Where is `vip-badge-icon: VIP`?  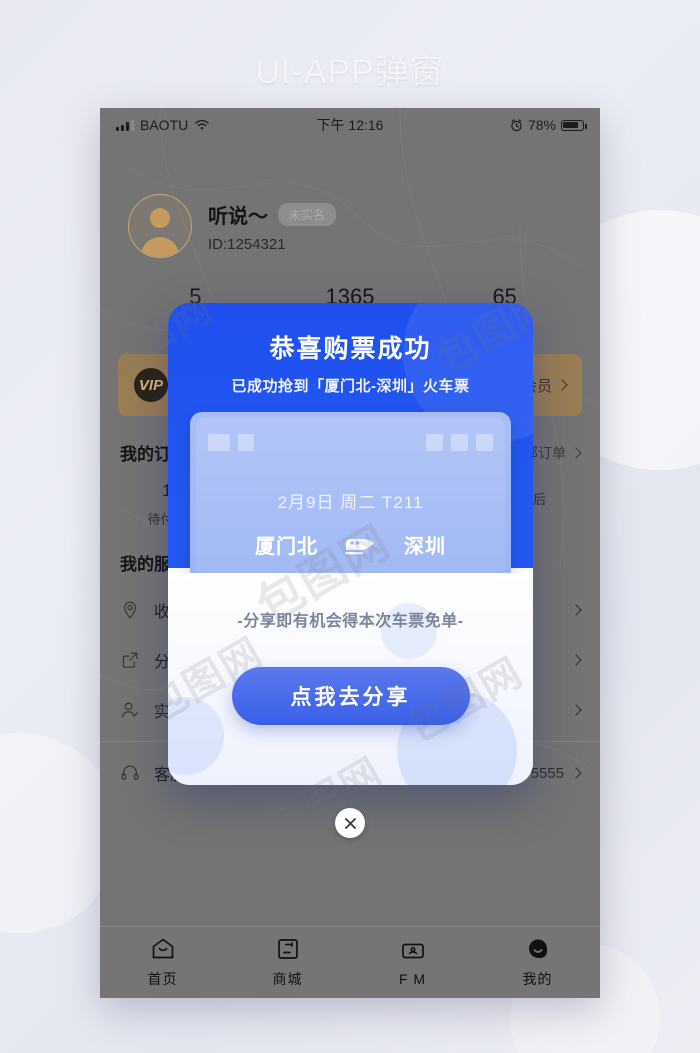 vip-badge-icon: VIP is located at coordinates (151, 385).